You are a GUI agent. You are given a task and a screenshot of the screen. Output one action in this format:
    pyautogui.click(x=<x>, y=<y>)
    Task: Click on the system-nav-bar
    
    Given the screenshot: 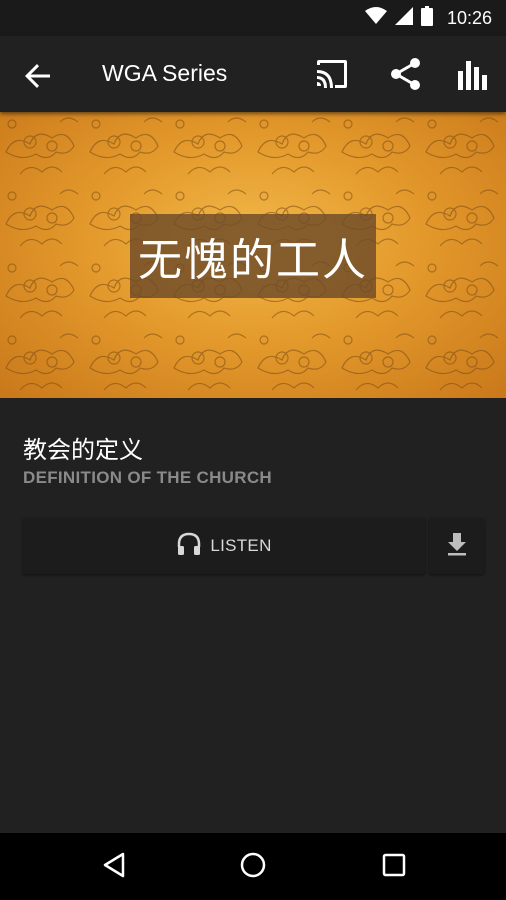 What is the action you would take?
    pyautogui.click(x=253, y=866)
    